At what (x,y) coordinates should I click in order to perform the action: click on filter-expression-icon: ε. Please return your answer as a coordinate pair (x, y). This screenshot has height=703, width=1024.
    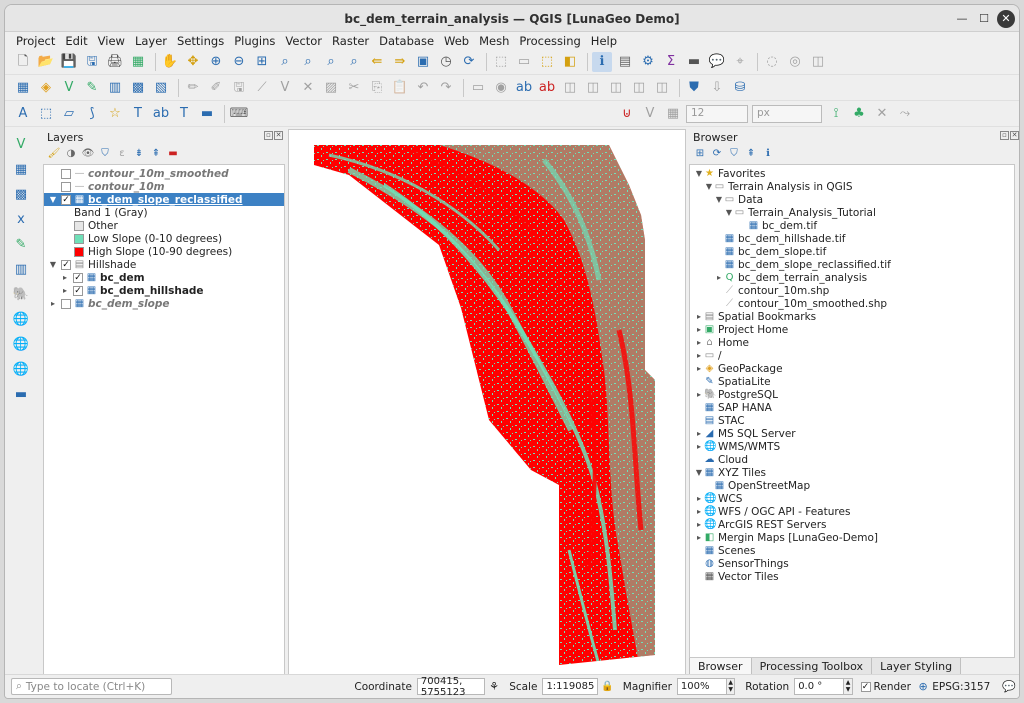
    Looking at the image, I should click on (122, 154).